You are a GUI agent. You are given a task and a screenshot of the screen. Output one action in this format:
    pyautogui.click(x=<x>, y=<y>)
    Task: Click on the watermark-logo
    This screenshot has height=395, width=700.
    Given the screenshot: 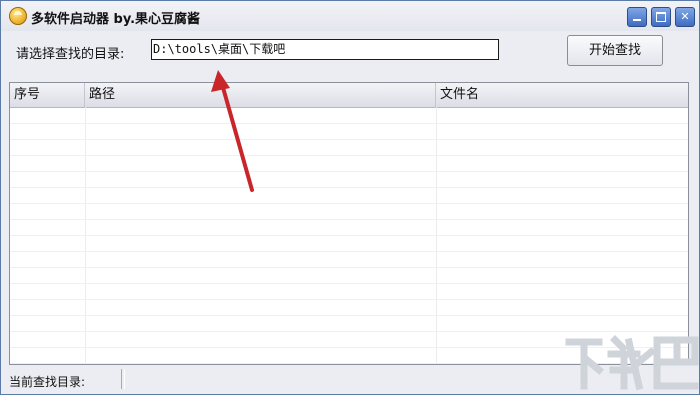 What is the action you would take?
    pyautogui.click(x=632, y=363)
    